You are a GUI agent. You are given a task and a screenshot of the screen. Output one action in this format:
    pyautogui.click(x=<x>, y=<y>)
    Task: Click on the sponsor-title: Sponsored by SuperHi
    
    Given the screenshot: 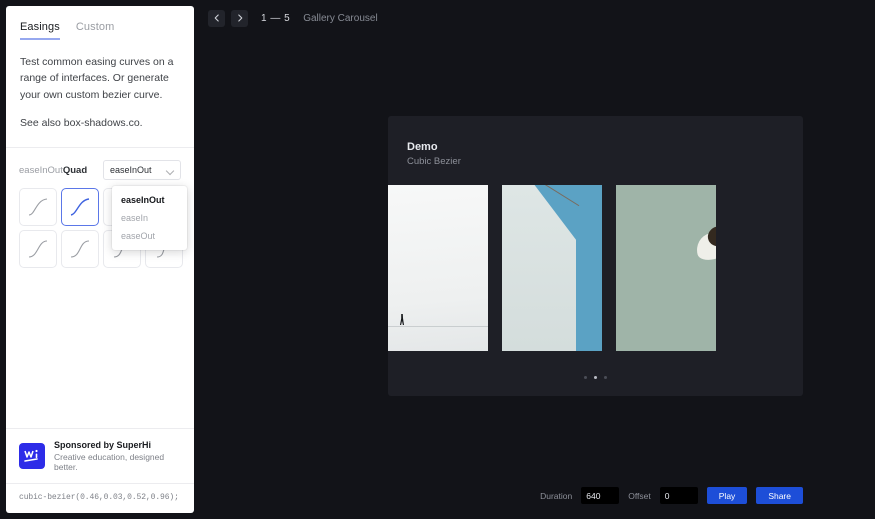 What is the action you would take?
    pyautogui.click(x=103, y=445)
    